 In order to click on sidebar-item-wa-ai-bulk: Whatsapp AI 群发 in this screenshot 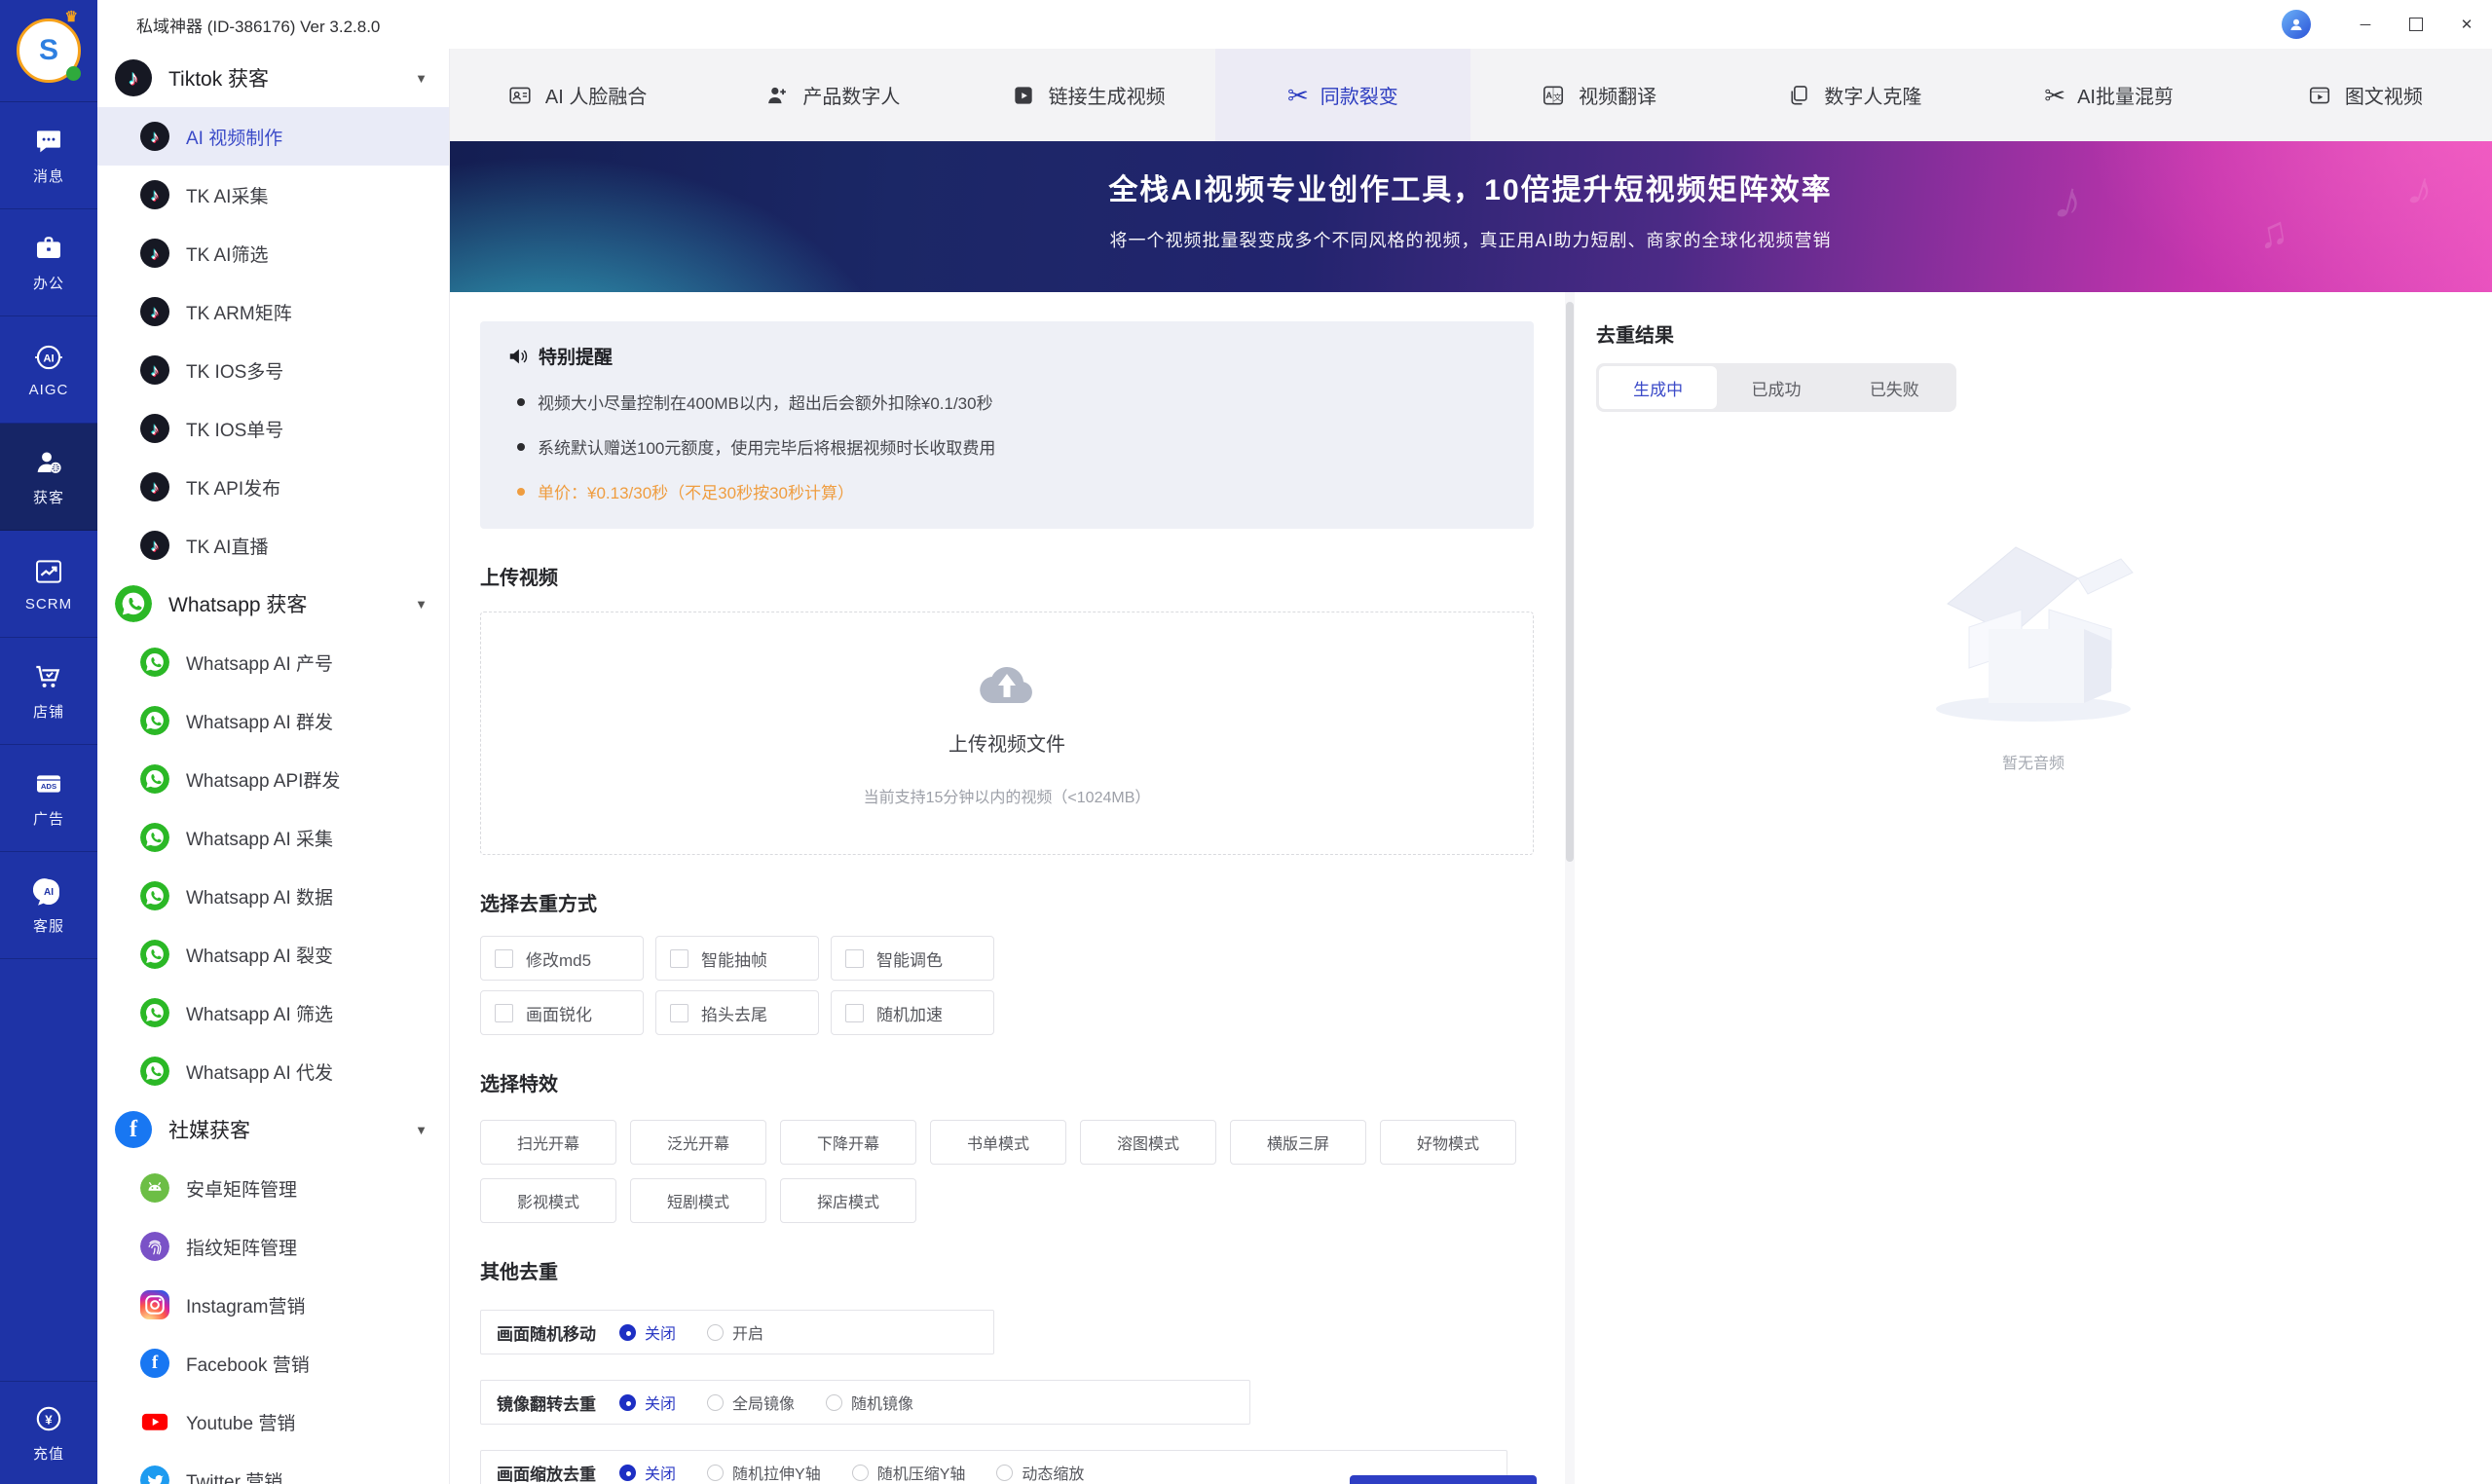, I will do `click(273, 720)`.